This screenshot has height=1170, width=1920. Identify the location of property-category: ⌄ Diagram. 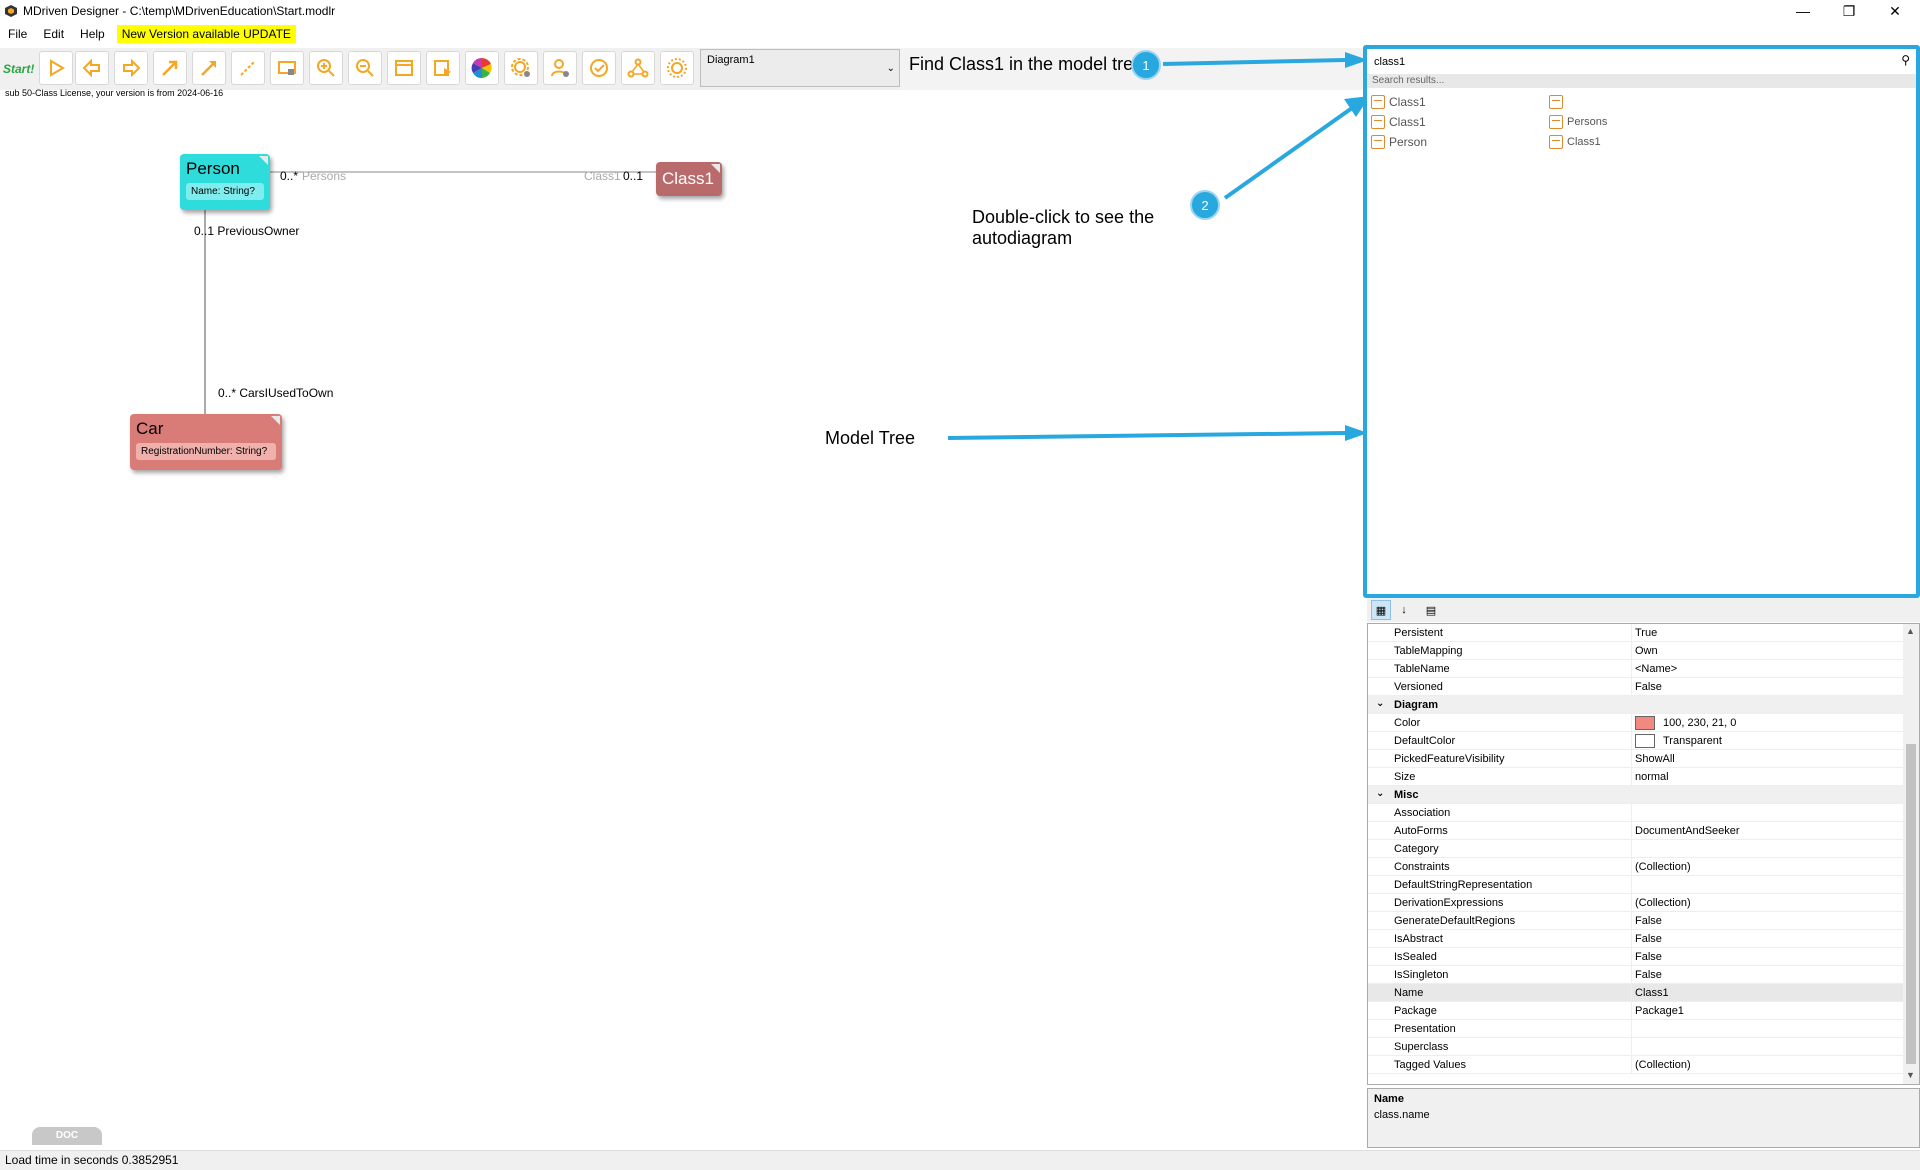
(1635, 705).